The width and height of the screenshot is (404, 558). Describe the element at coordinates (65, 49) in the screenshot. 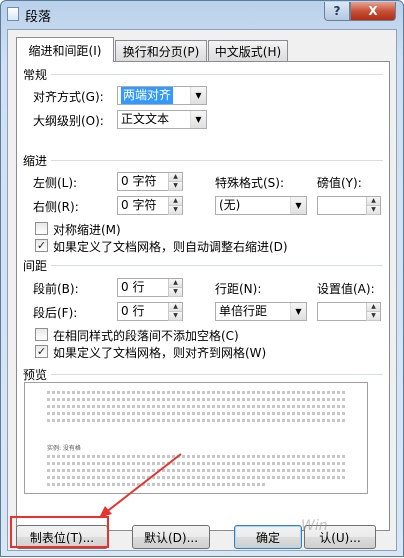

I see `tab-indents-spacing: 缩进和间距(I)` at that location.